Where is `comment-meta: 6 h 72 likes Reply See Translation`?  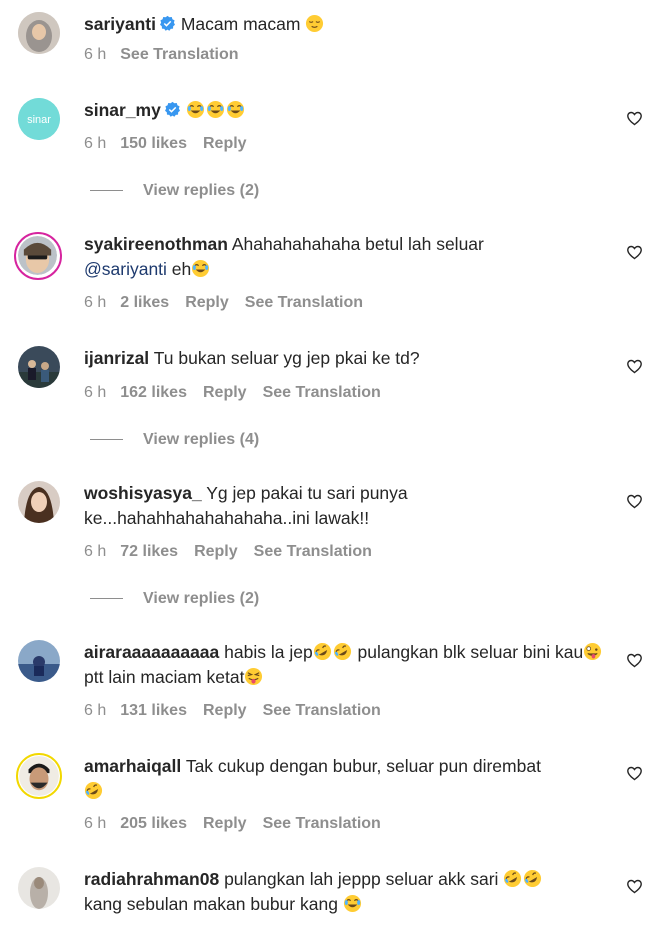
comment-meta: 6 h 72 likes Reply See Translation is located at coordinates (236, 552).